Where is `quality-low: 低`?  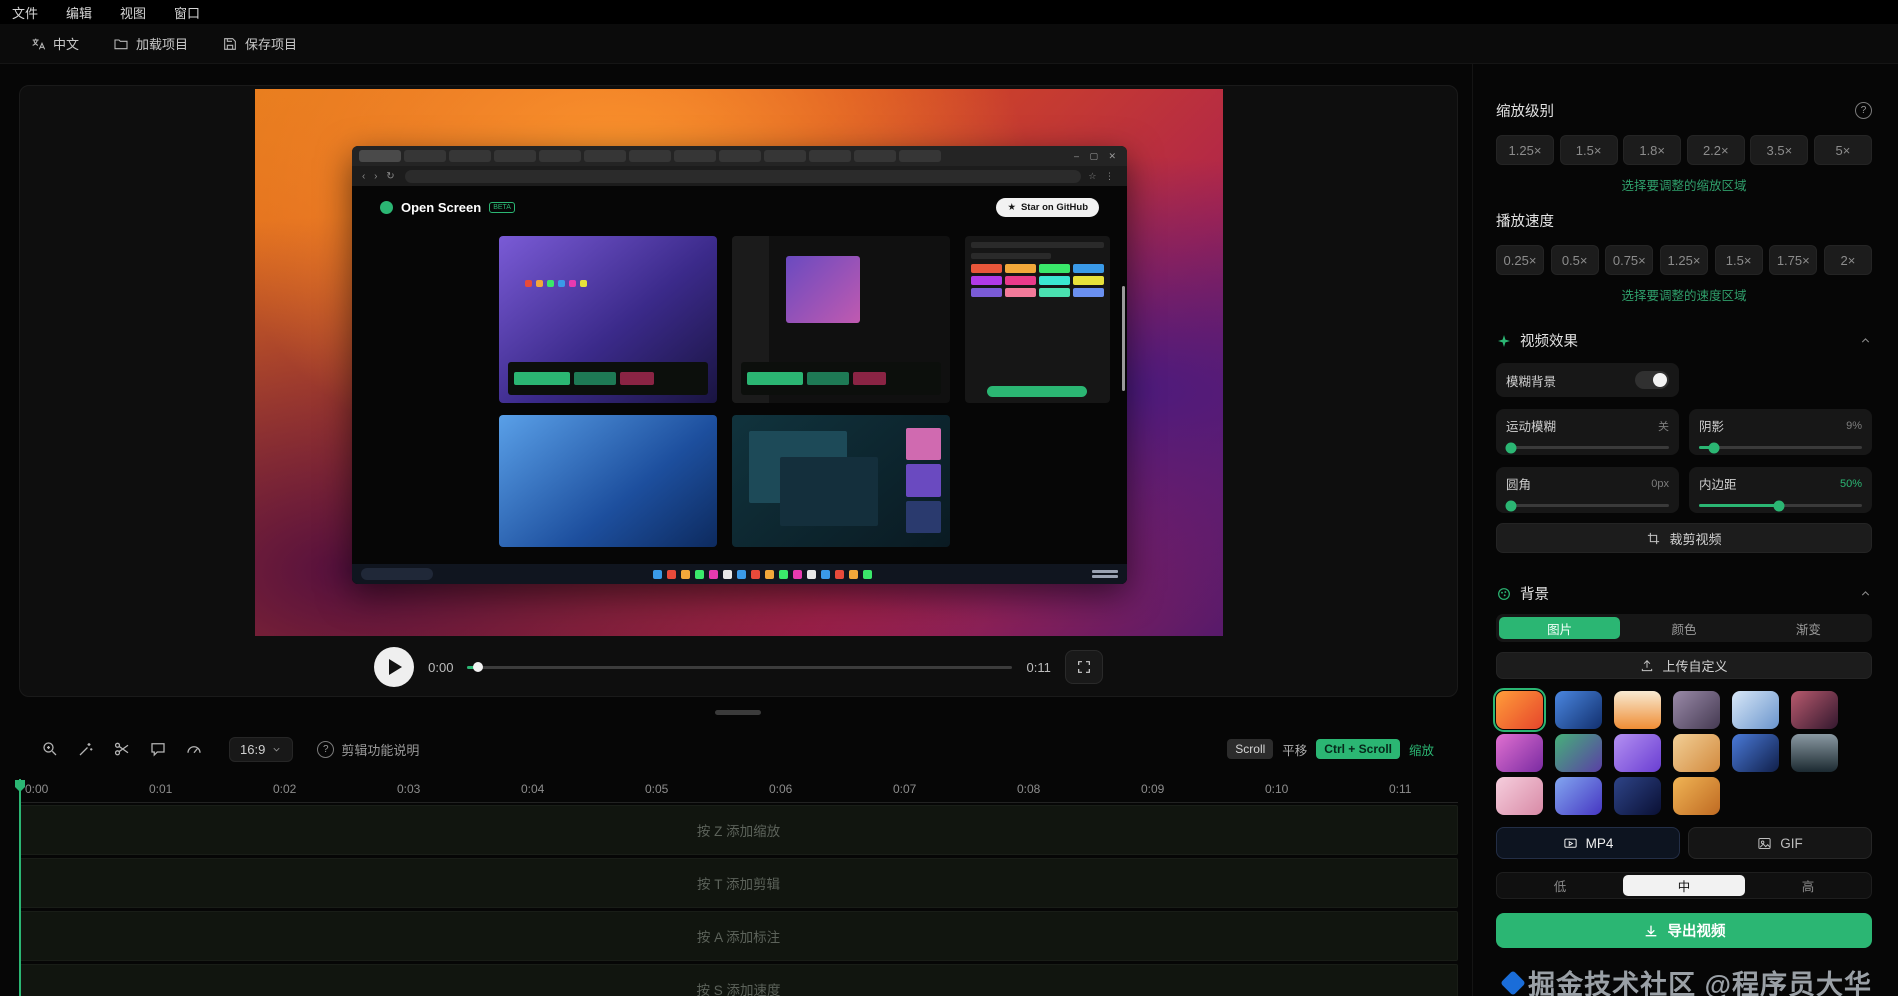 quality-low: 低 is located at coordinates (1560, 885).